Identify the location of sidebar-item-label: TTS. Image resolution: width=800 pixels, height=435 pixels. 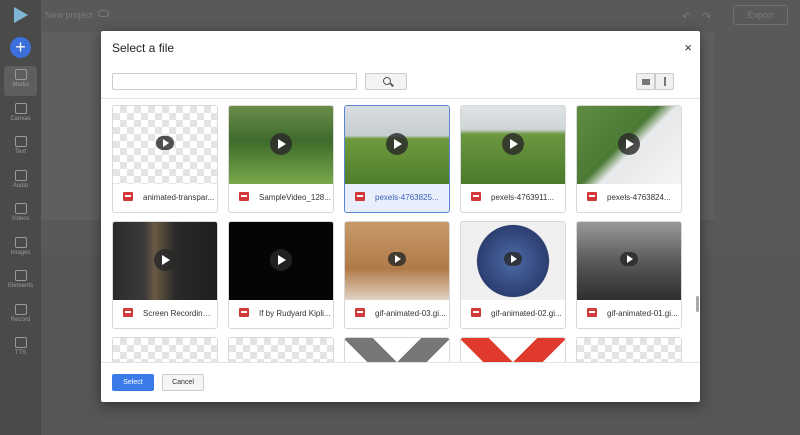
(20, 353).